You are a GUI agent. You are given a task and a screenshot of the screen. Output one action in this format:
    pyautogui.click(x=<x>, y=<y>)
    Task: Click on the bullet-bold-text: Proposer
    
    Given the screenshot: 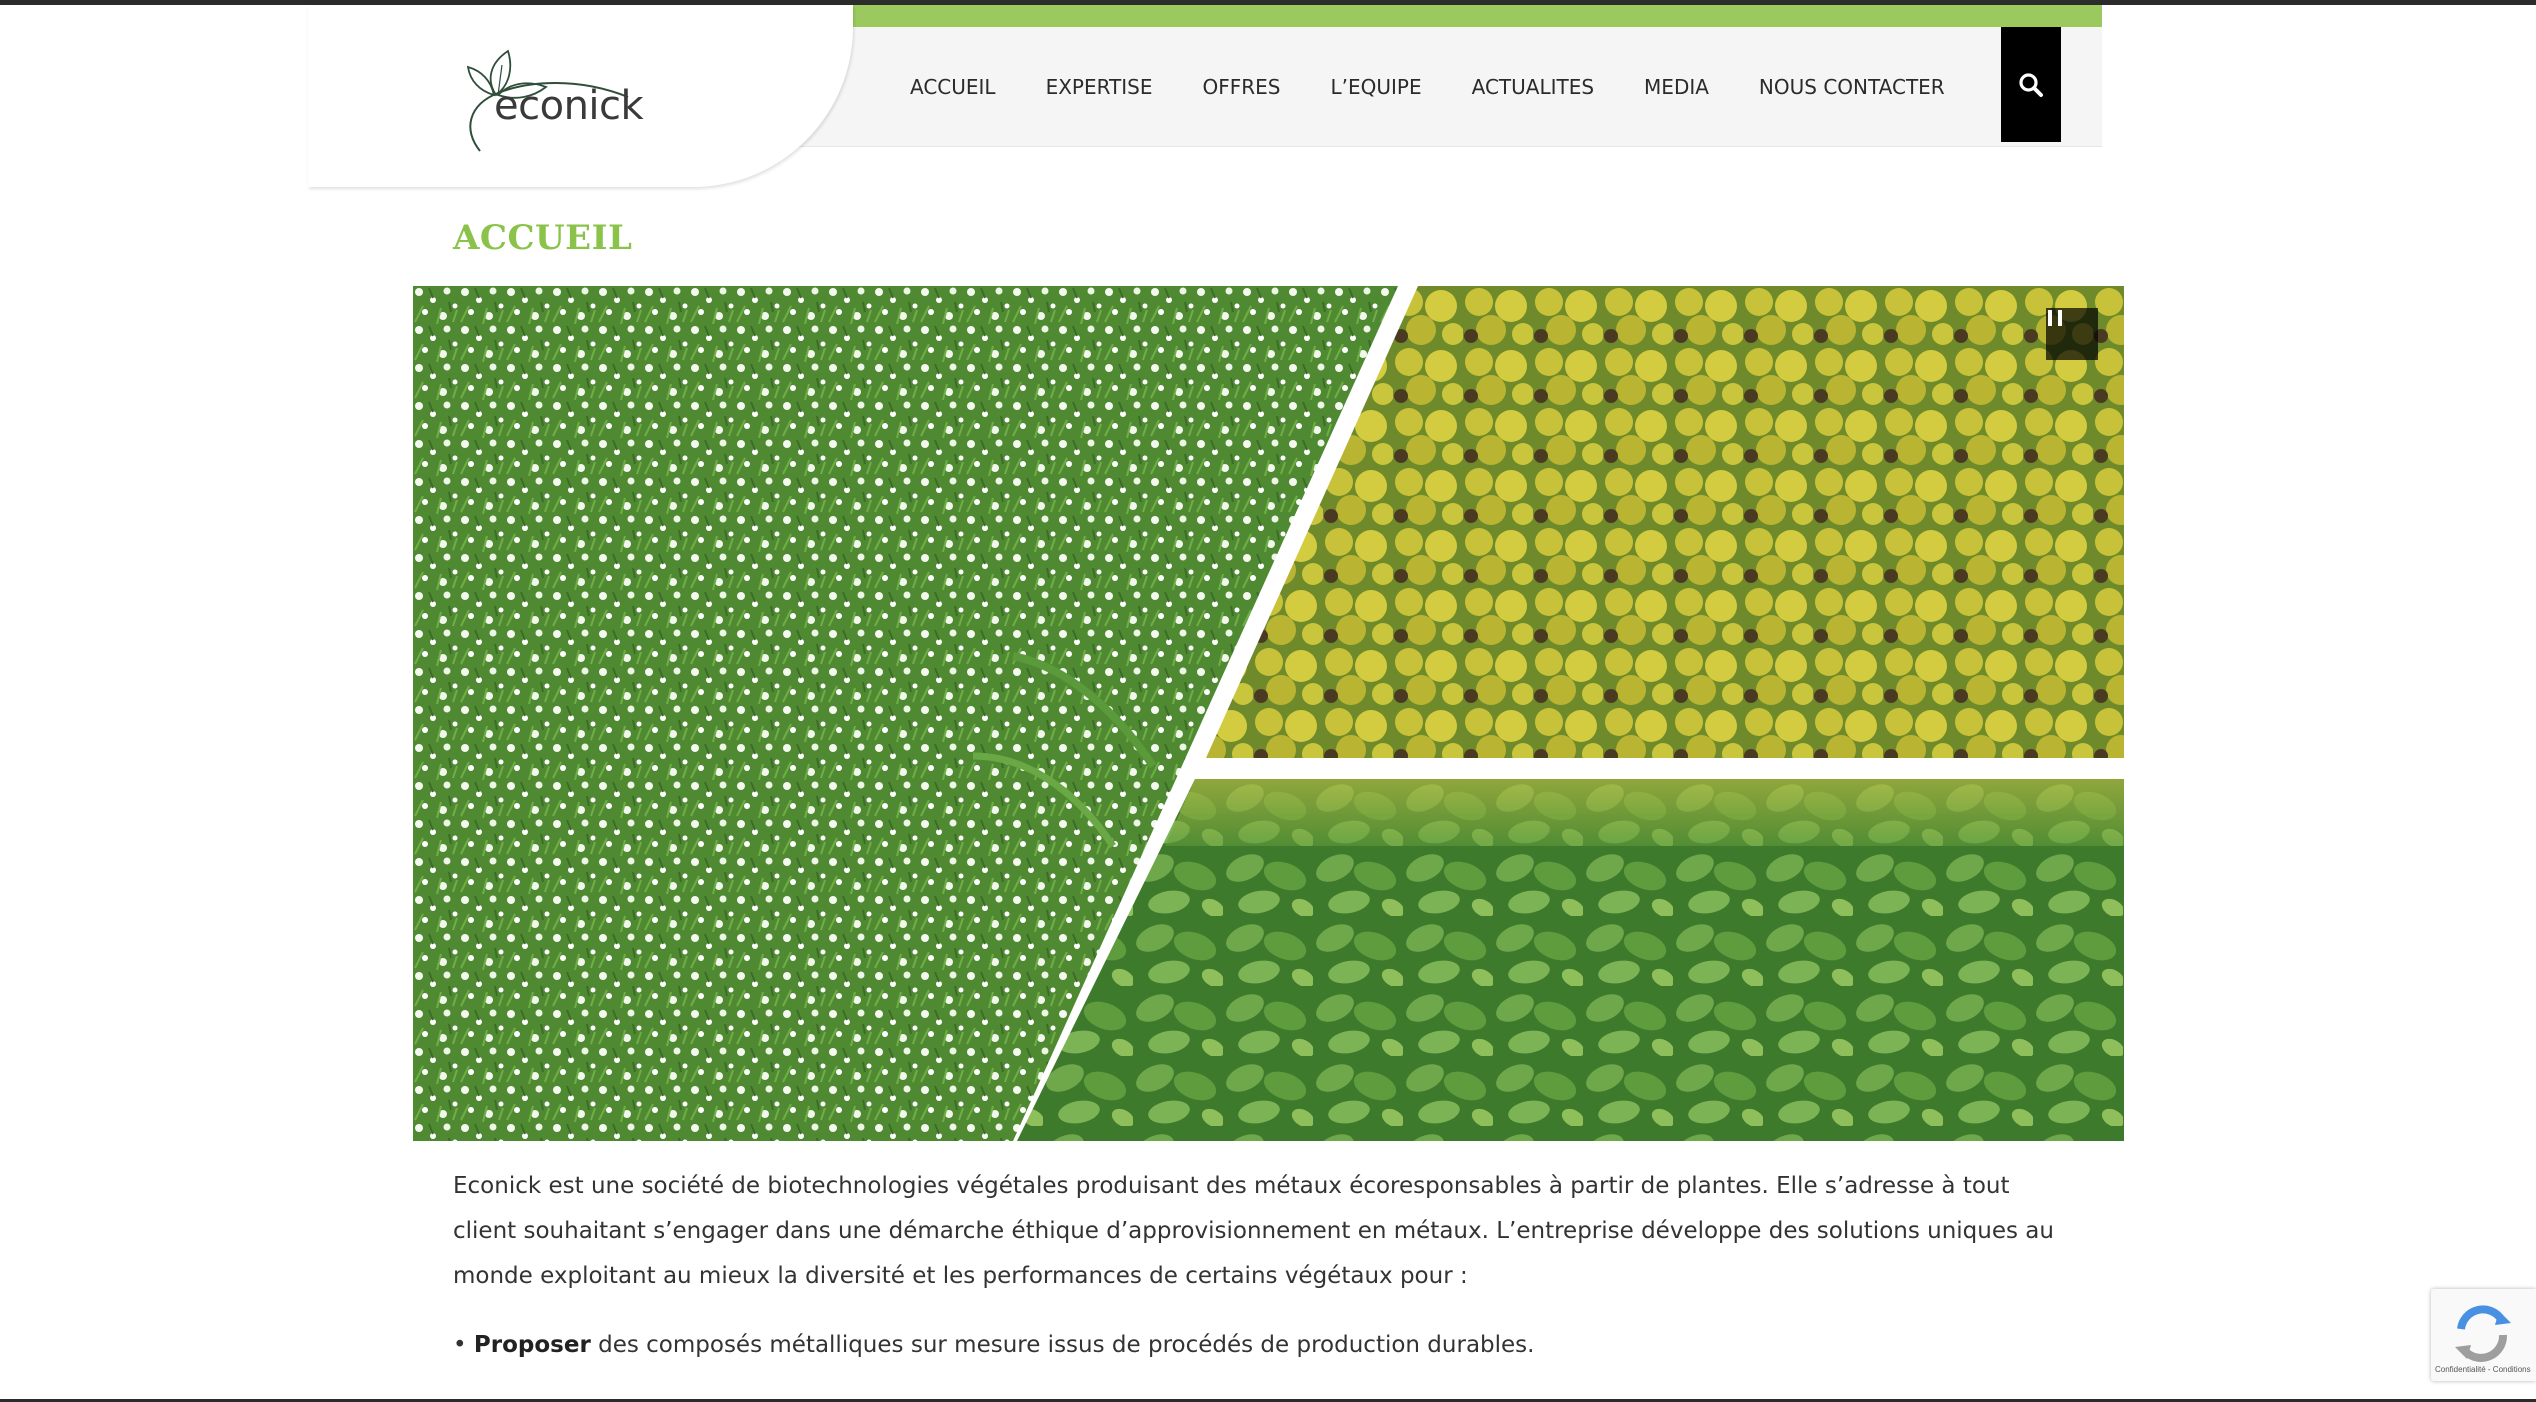 What is the action you would take?
    pyautogui.click(x=532, y=1345)
    